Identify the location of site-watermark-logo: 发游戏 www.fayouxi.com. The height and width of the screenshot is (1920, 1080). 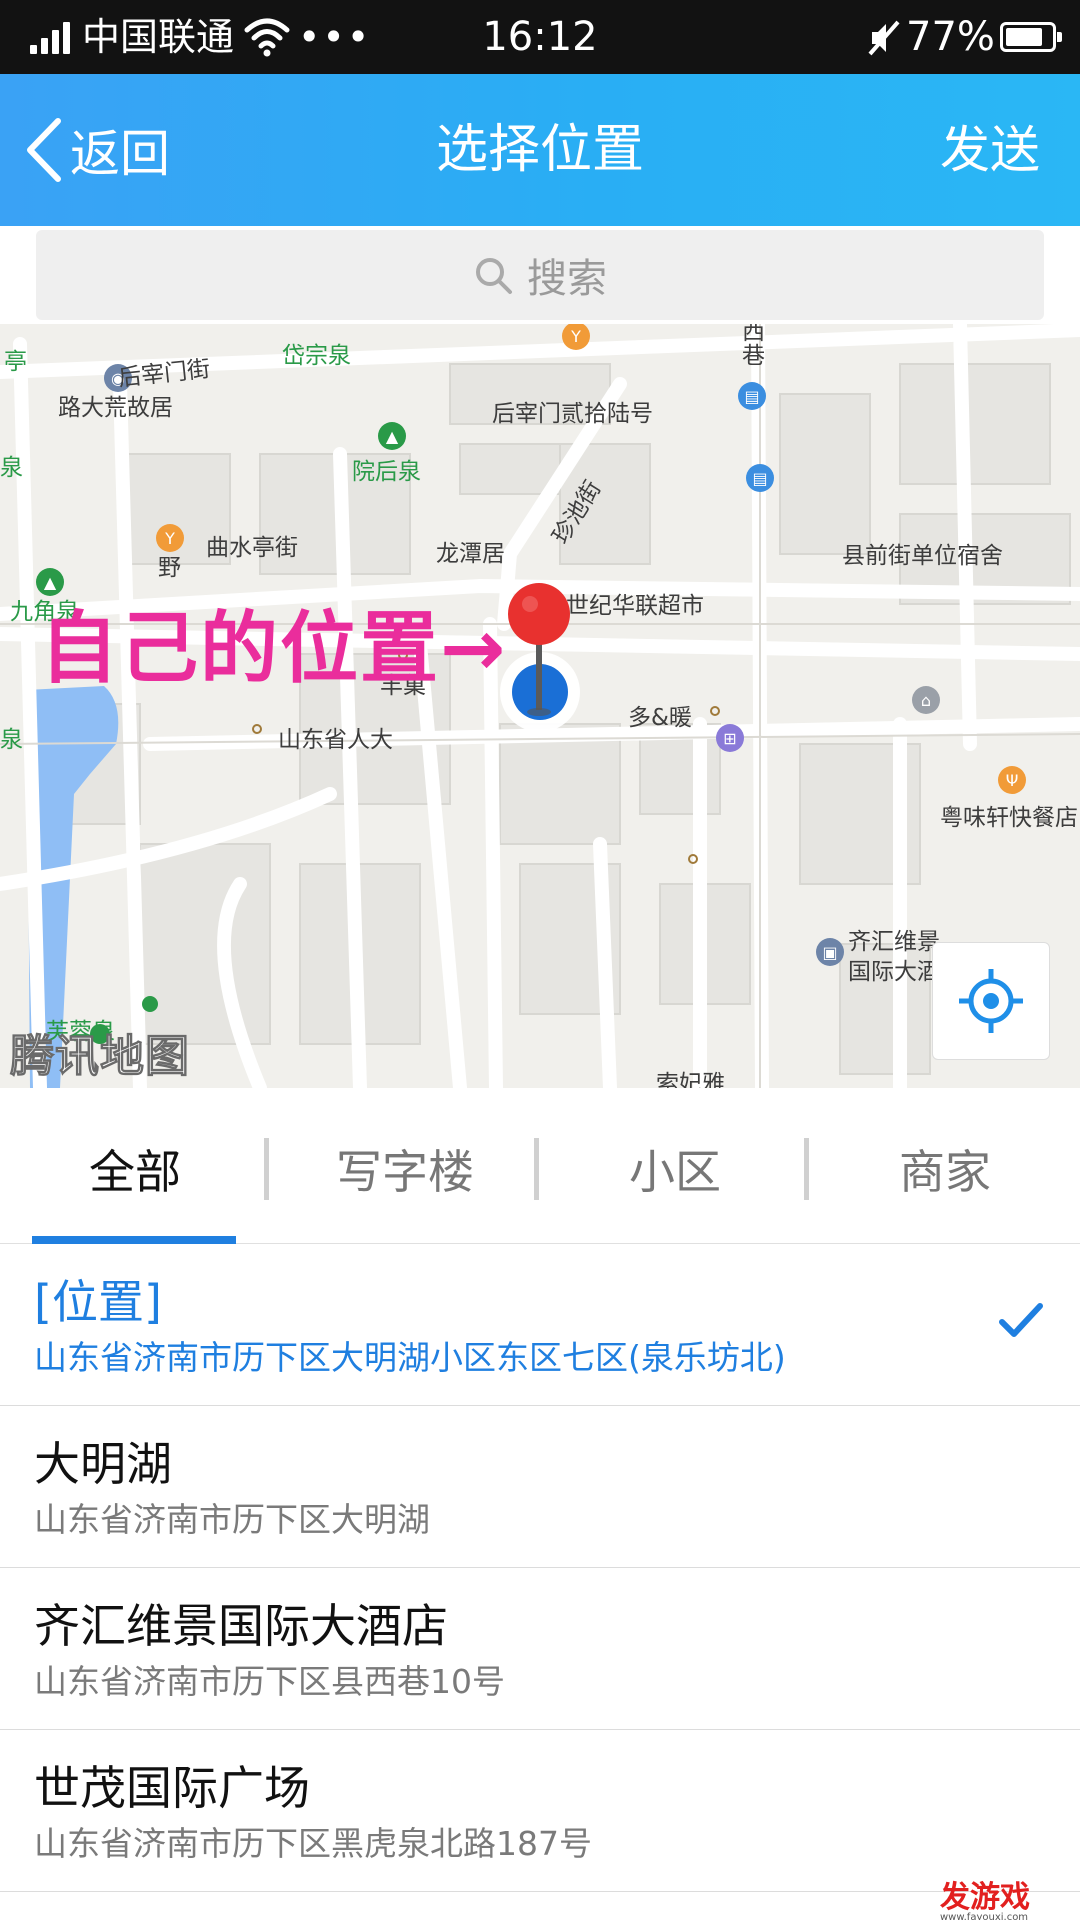
(985, 1900).